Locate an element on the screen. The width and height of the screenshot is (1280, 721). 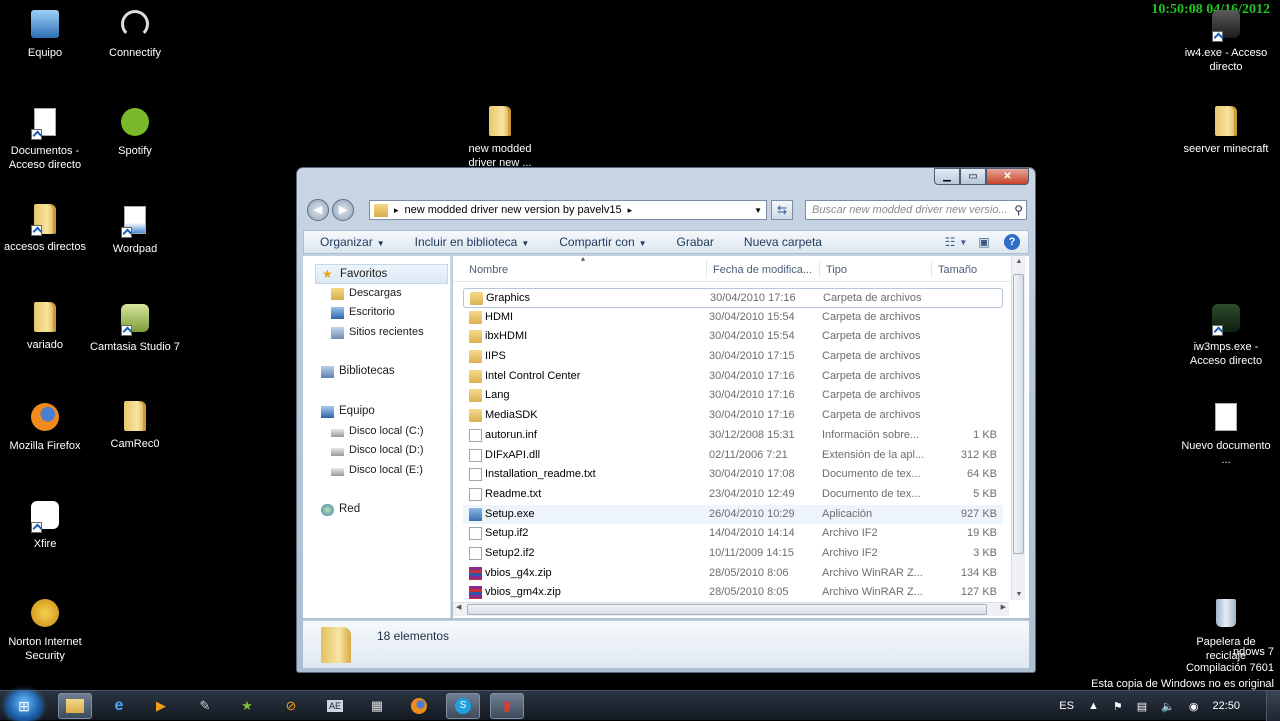
nav-drive-e: Disco local (E:) is located at coordinates (376, 471).